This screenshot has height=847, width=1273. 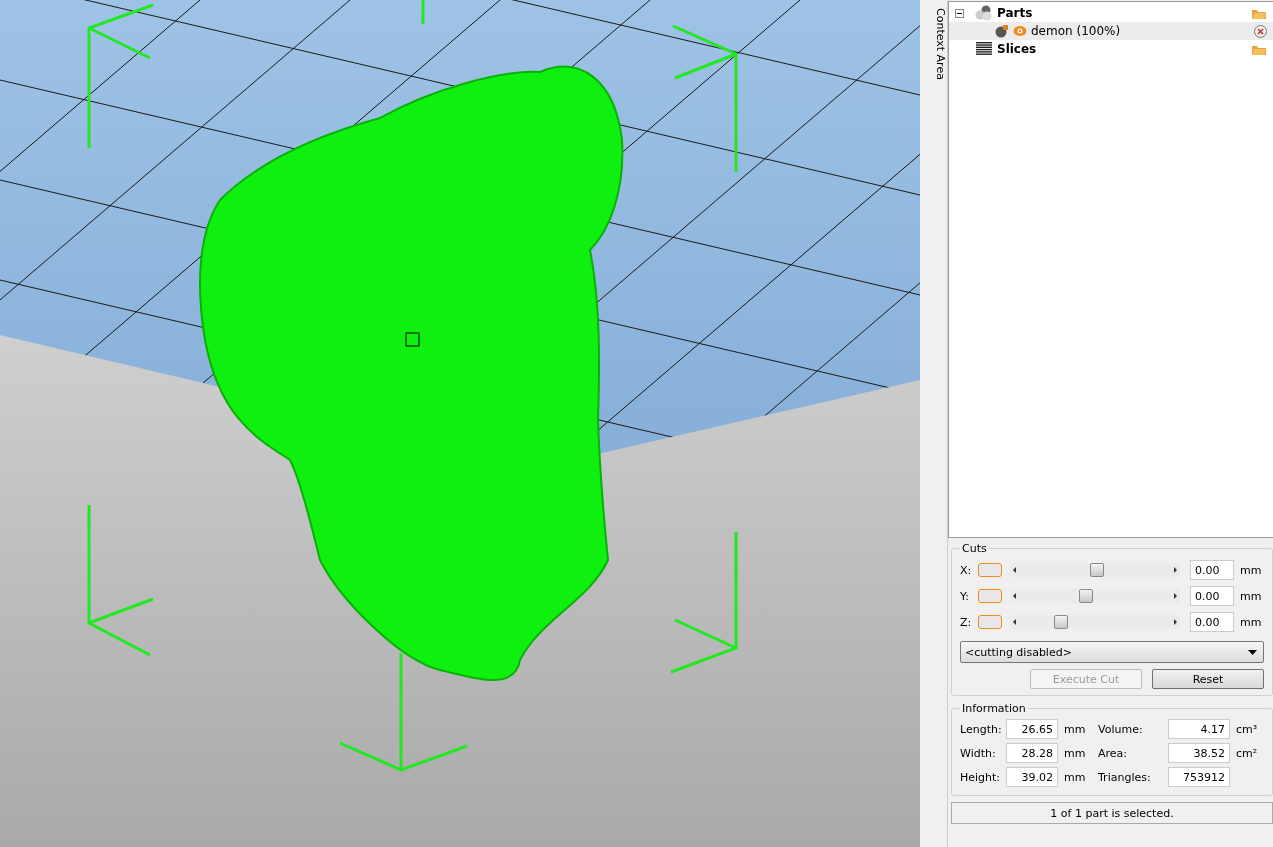 I want to click on tree-item: Slices, so click(x=1111, y=49).